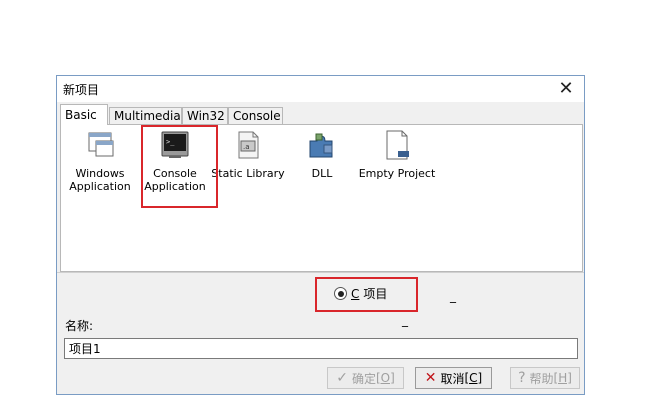 The height and width of the screenshot is (407, 663). What do you see at coordinates (320, 272) in the screenshot?
I see `divider` at bounding box center [320, 272].